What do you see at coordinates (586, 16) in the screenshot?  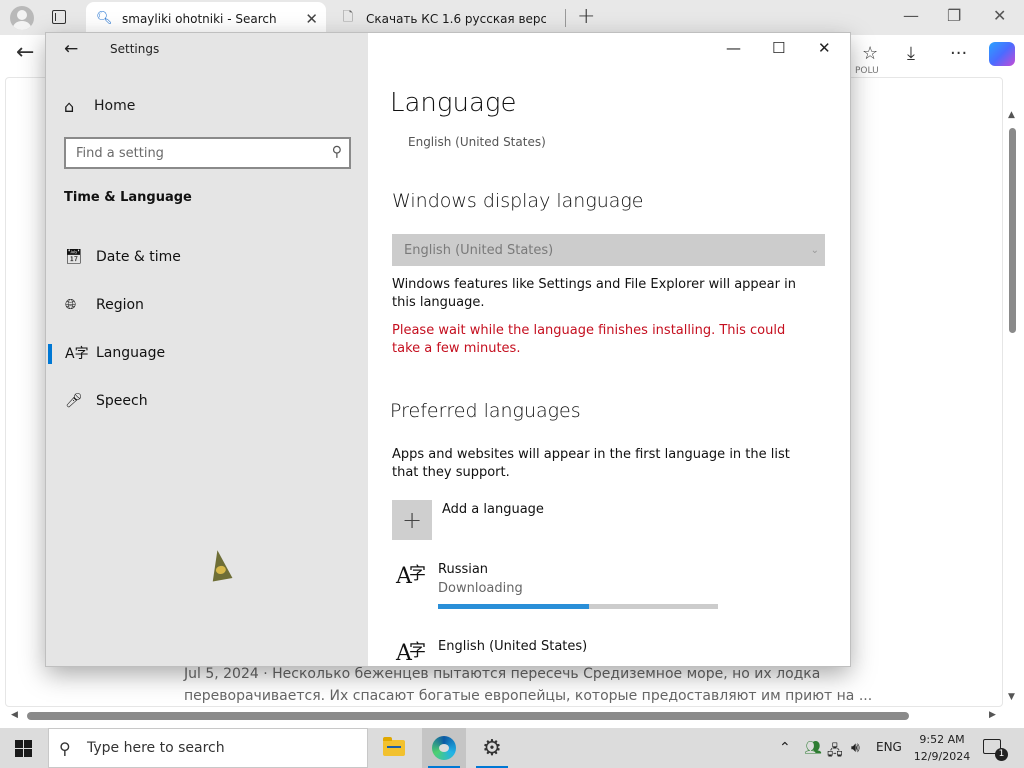 I see `new-tab-icon: +` at bounding box center [586, 16].